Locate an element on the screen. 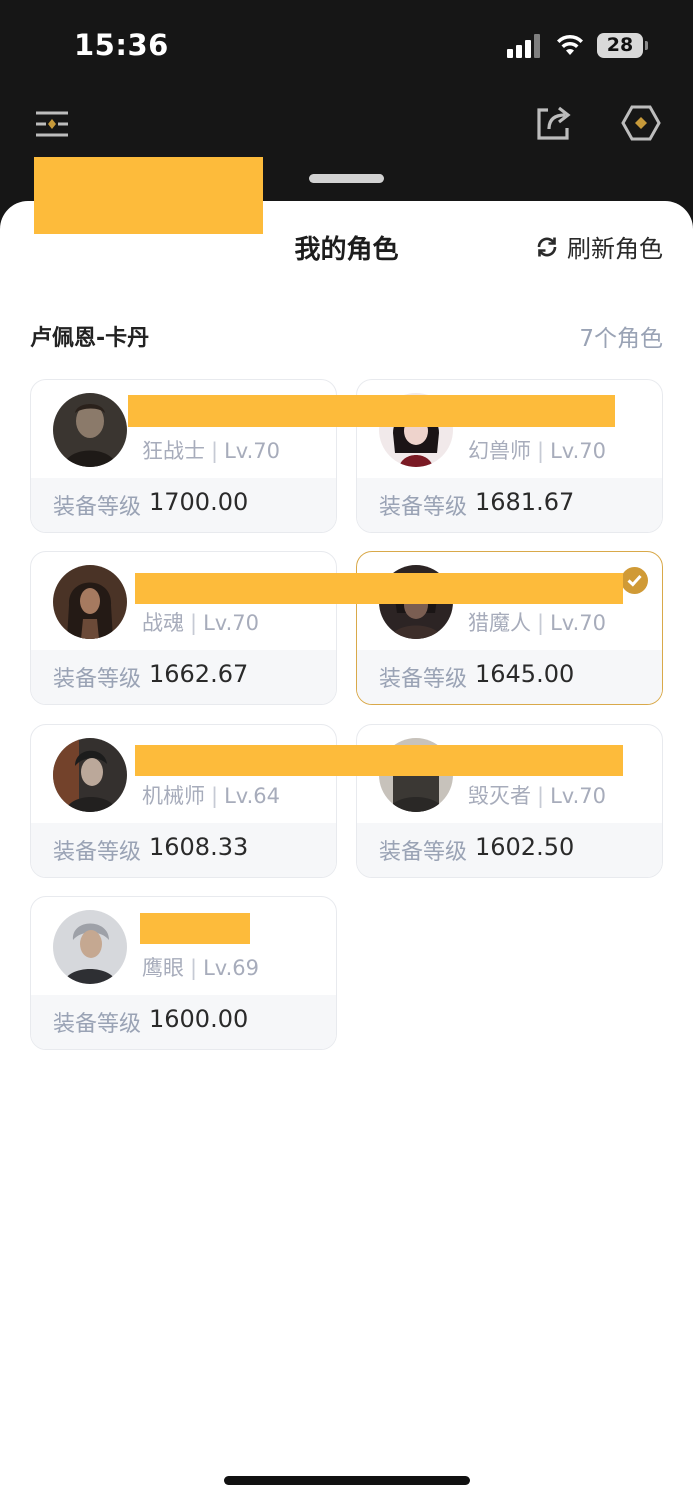  gear-score-value: 1681.67 is located at coordinates (525, 502).